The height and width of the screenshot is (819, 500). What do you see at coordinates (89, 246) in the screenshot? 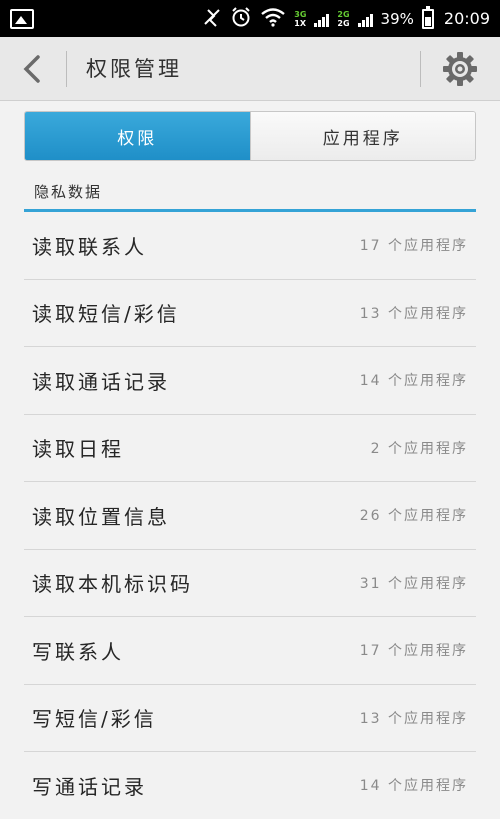
I see `permission-label: 读取联系人` at bounding box center [89, 246].